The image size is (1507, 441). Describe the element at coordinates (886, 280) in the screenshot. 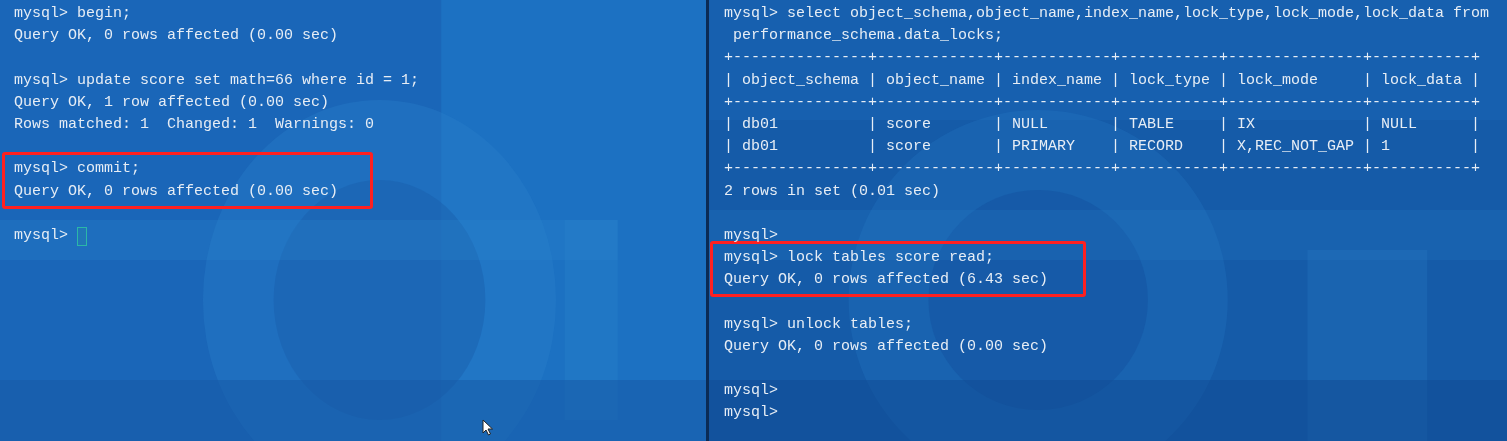

I see `terminal-line: Query OK, 0 rows affected (6.43 sec)` at that location.